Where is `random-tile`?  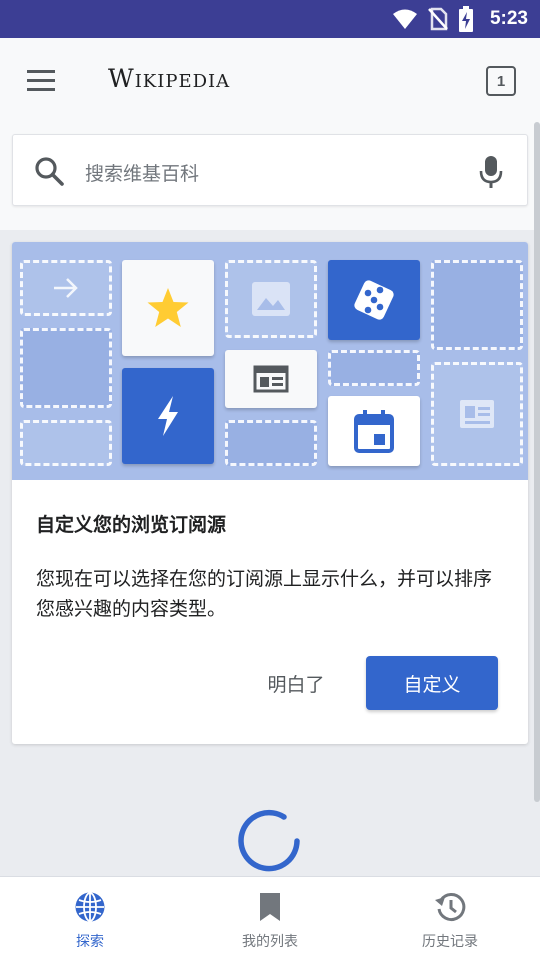
random-tile is located at coordinates (374, 300).